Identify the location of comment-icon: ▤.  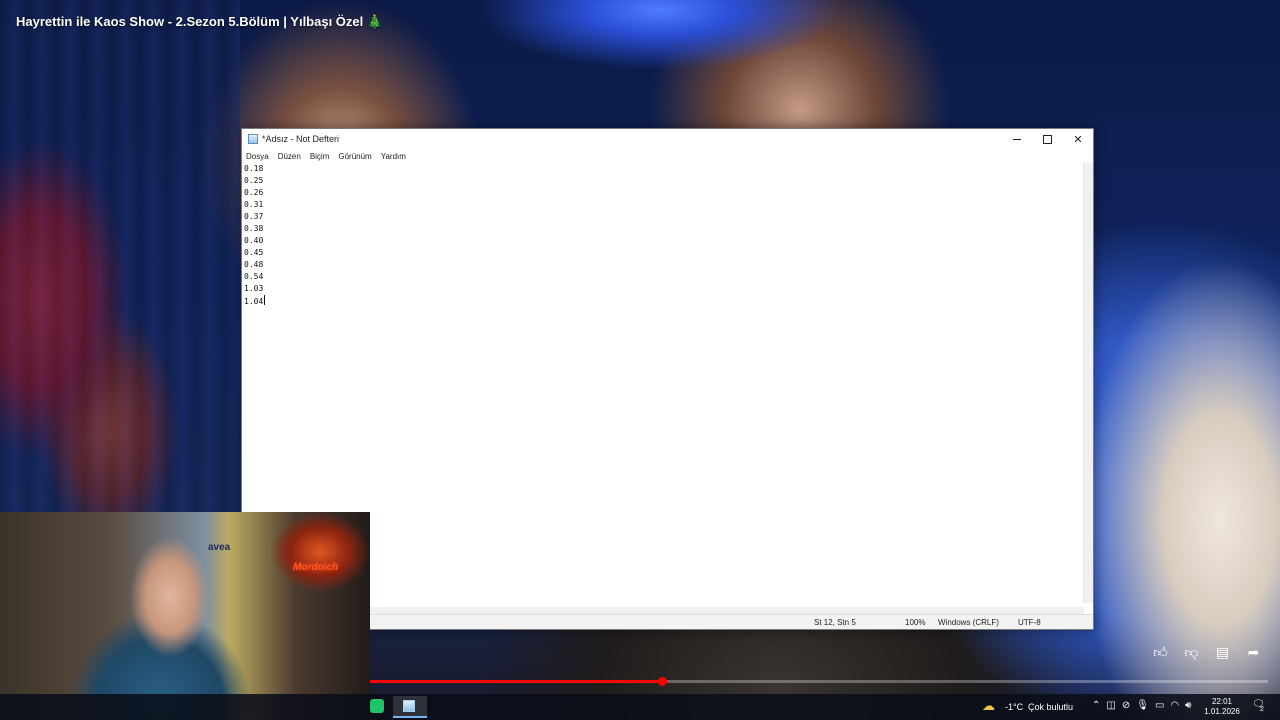
(1222, 652).